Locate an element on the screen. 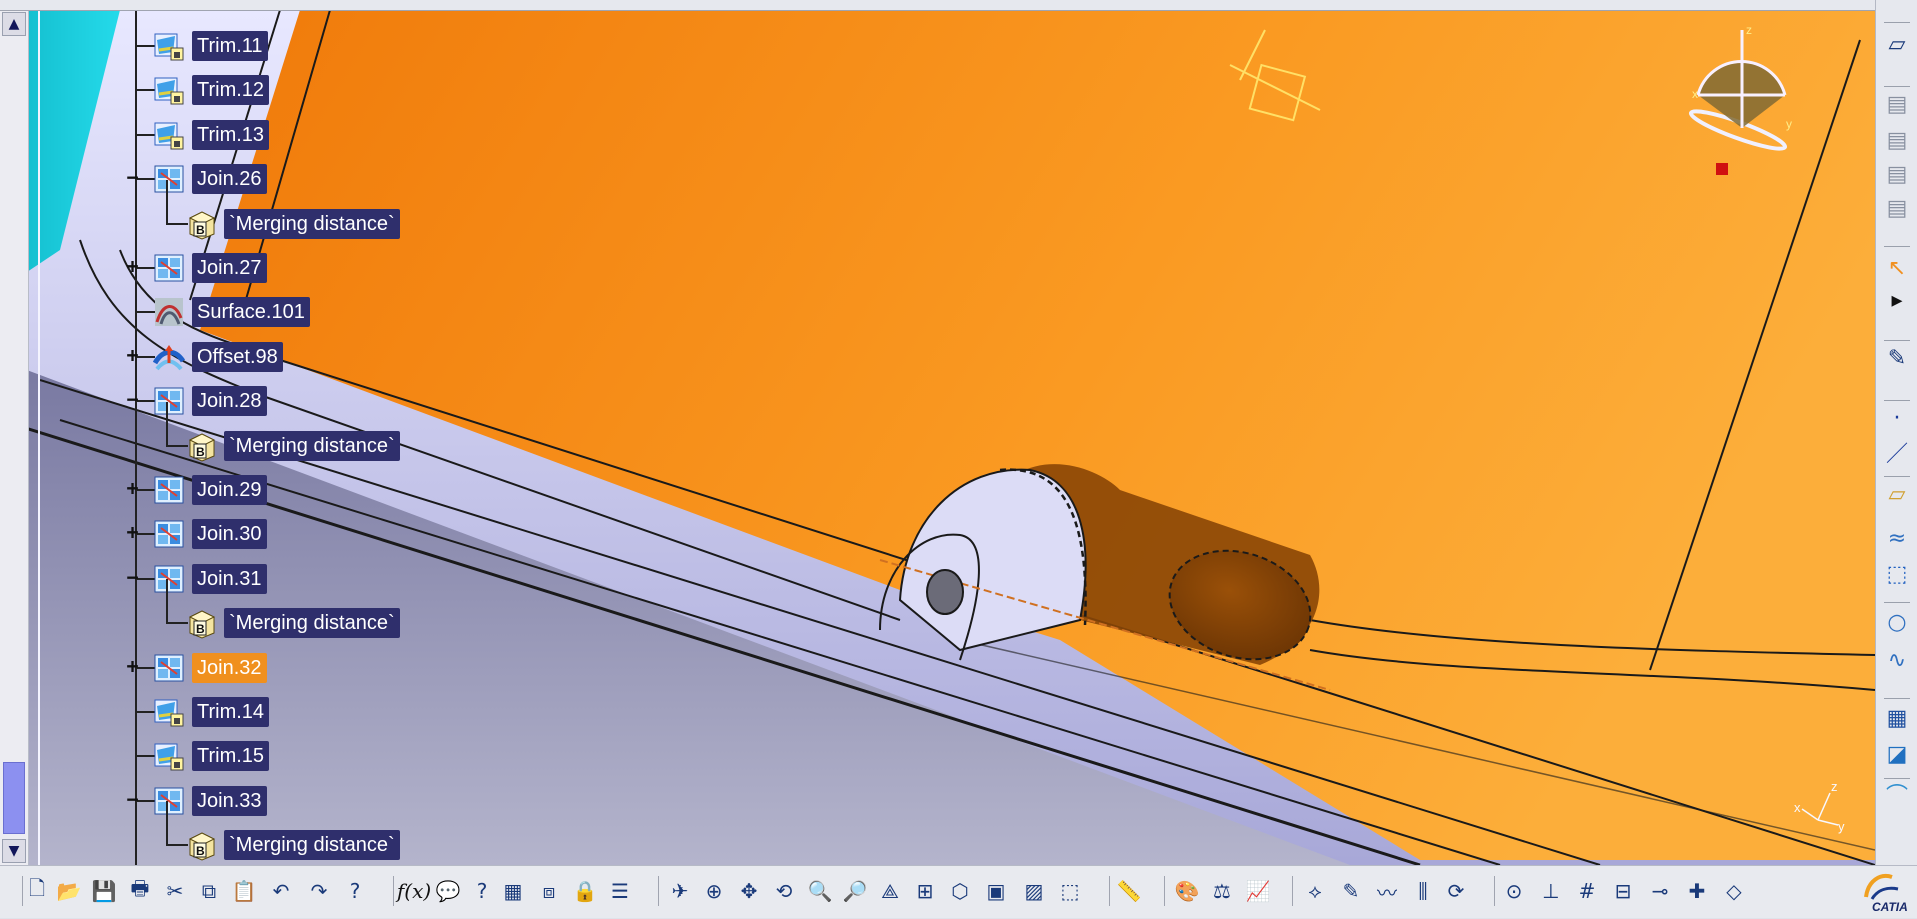  plane-view-icon: ✚ is located at coordinates (1697, 891).